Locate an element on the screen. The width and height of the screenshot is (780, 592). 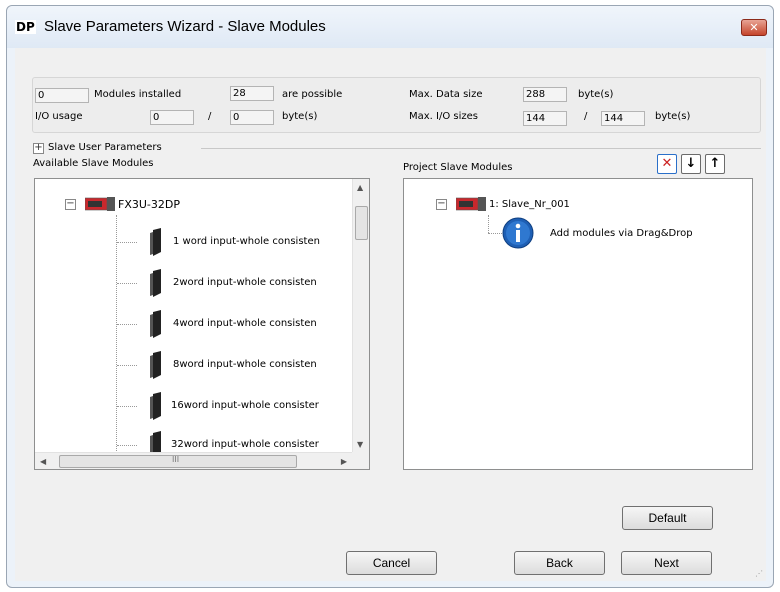
drag-drop-hint: Add modules via Drag&Drop is located at coordinates (621, 233).